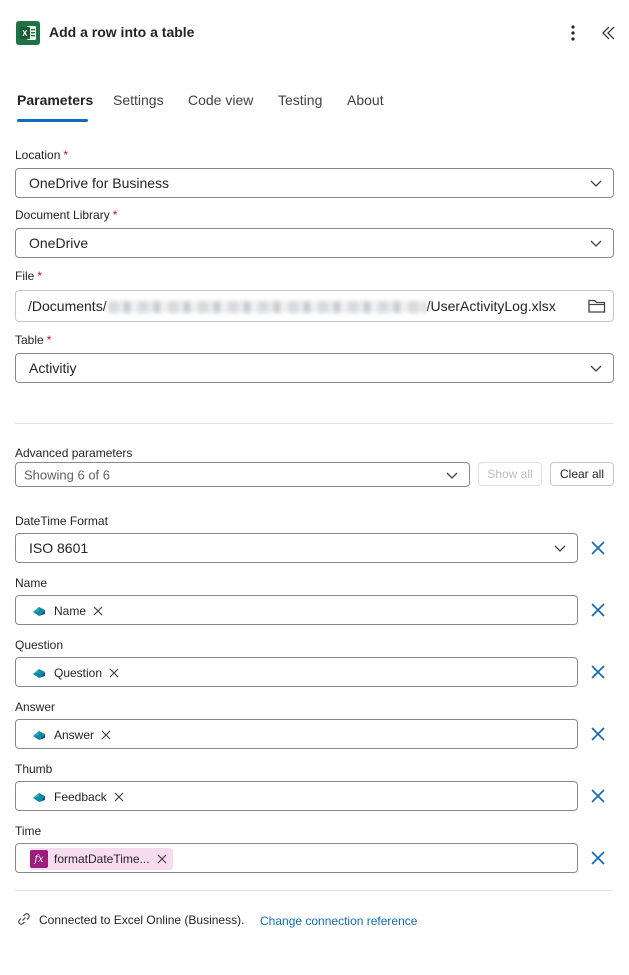  Describe the element at coordinates (296, 672) in the screenshot. I see `question-input: Question` at that location.